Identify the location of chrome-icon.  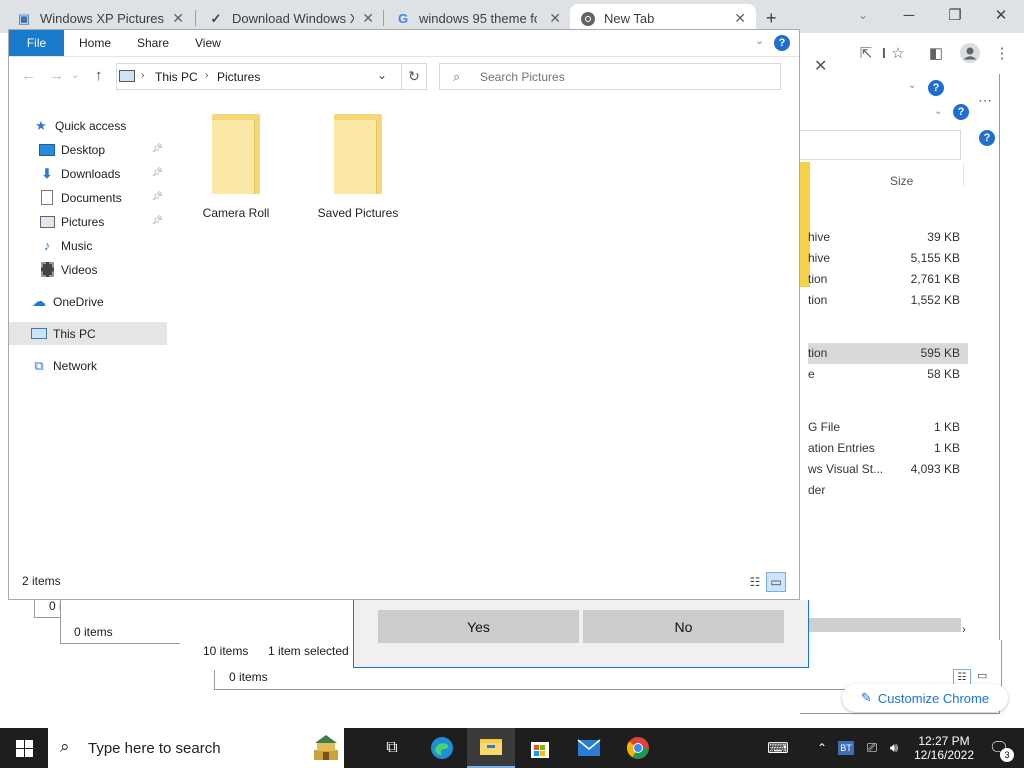
(588, 19).